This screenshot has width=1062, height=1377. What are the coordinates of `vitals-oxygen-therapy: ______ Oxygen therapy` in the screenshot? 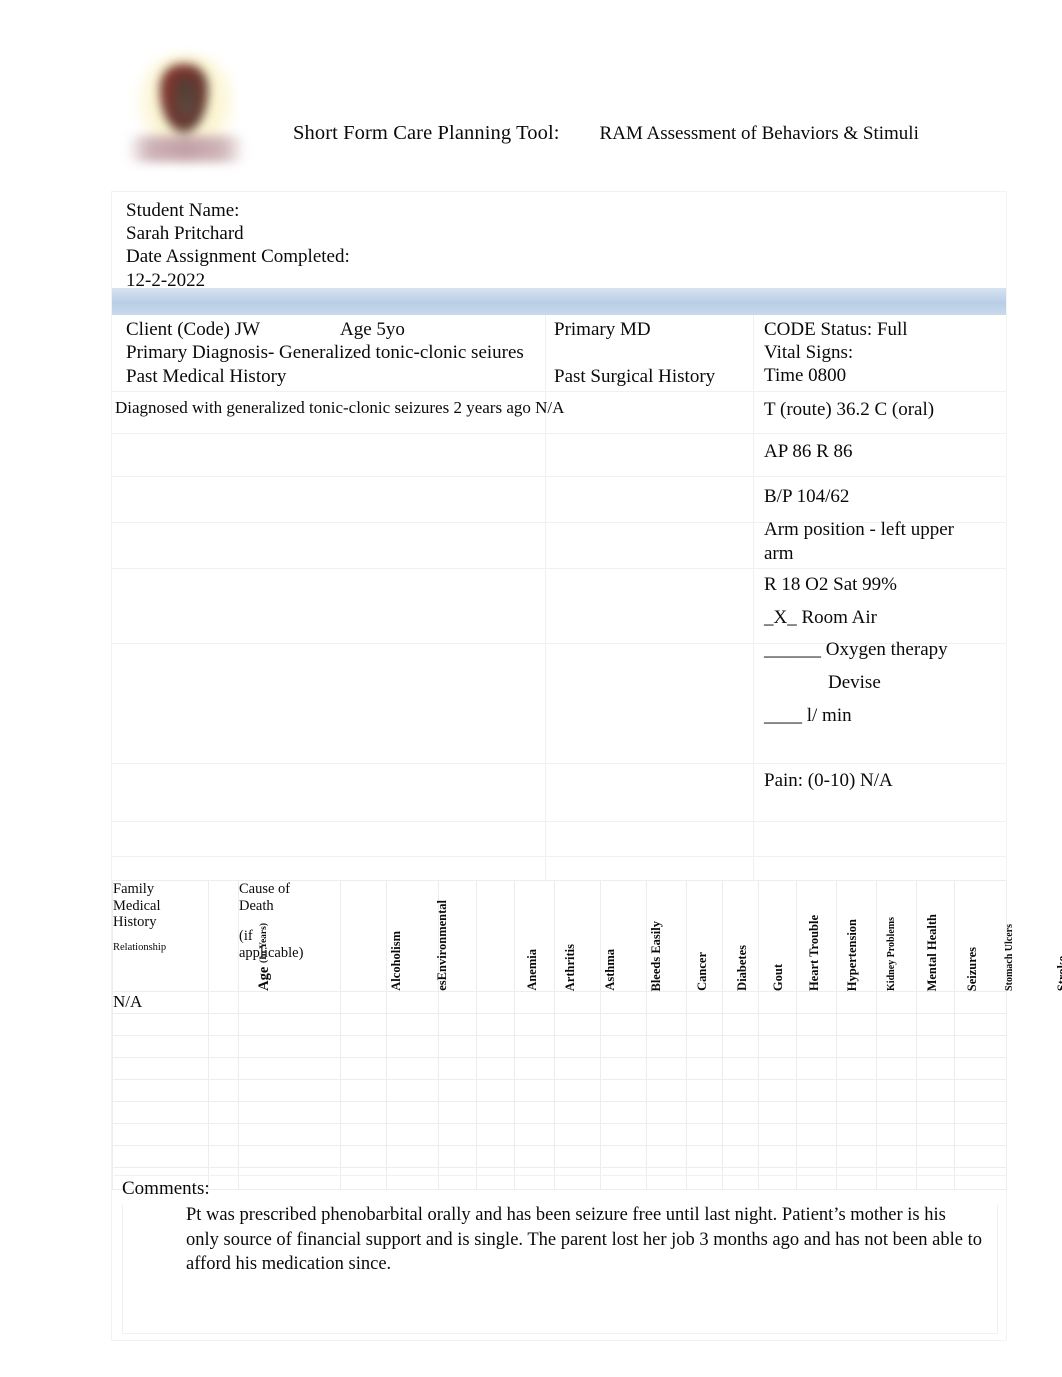 It's located at (856, 650).